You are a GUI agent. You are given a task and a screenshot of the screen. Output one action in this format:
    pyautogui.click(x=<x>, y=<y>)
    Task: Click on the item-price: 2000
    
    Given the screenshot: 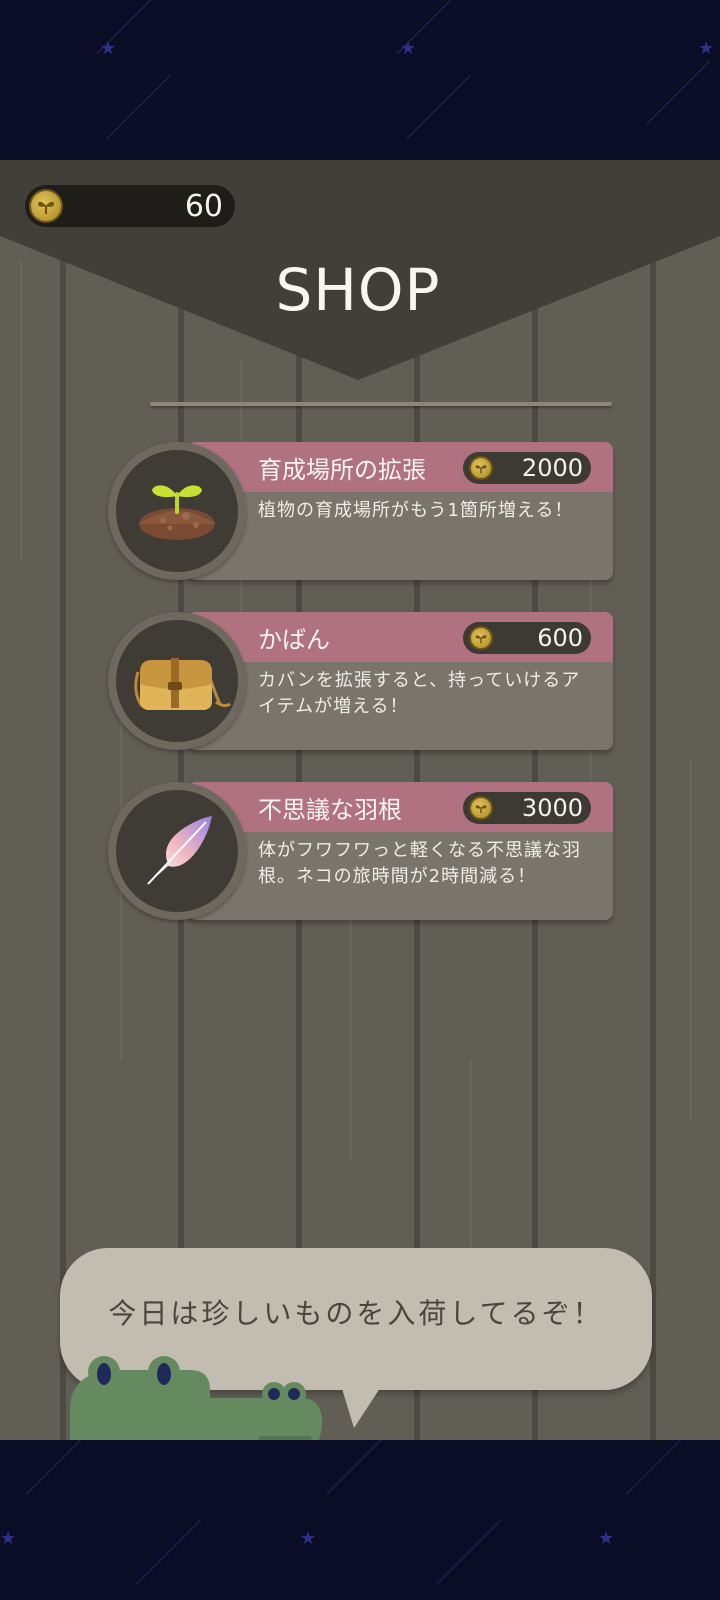 What is the action you would take?
    pyautogui.click(x=552, y=468)
    